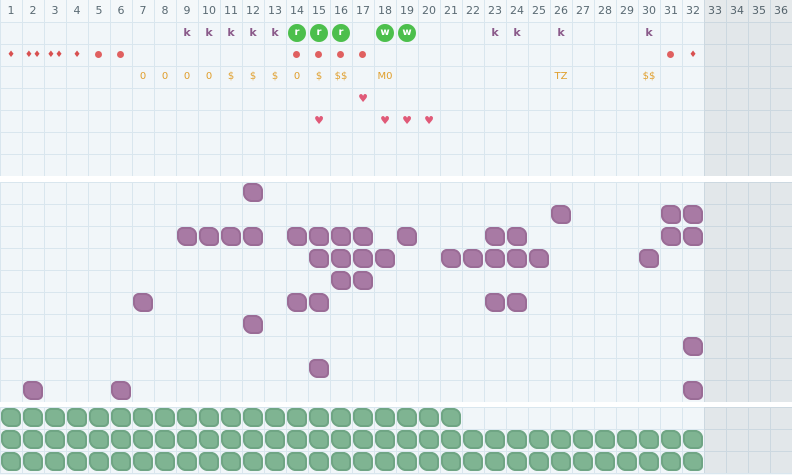 This screenshot has width=792, height=475. Describe the element at coordinates (561, 77) in the screenshot. I see `text-marker: TZ` at that location.